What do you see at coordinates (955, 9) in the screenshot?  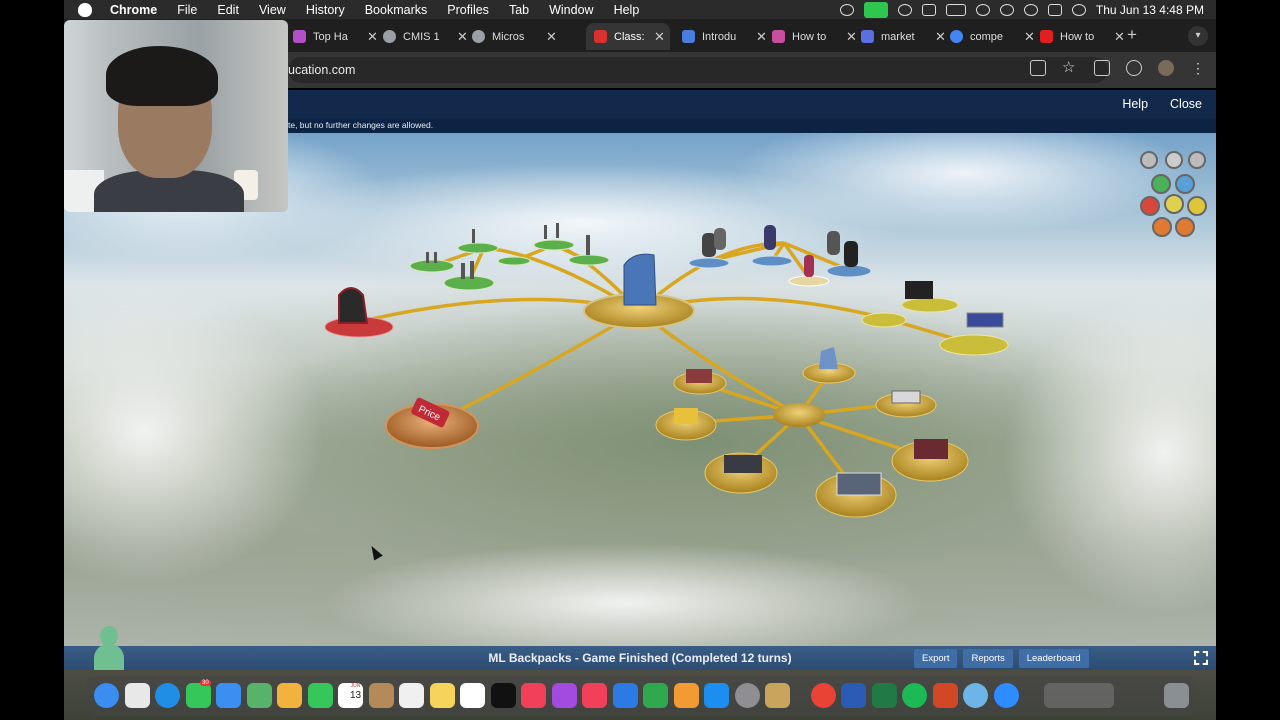 I see `battery-icon` at bounding box center [955, 9].